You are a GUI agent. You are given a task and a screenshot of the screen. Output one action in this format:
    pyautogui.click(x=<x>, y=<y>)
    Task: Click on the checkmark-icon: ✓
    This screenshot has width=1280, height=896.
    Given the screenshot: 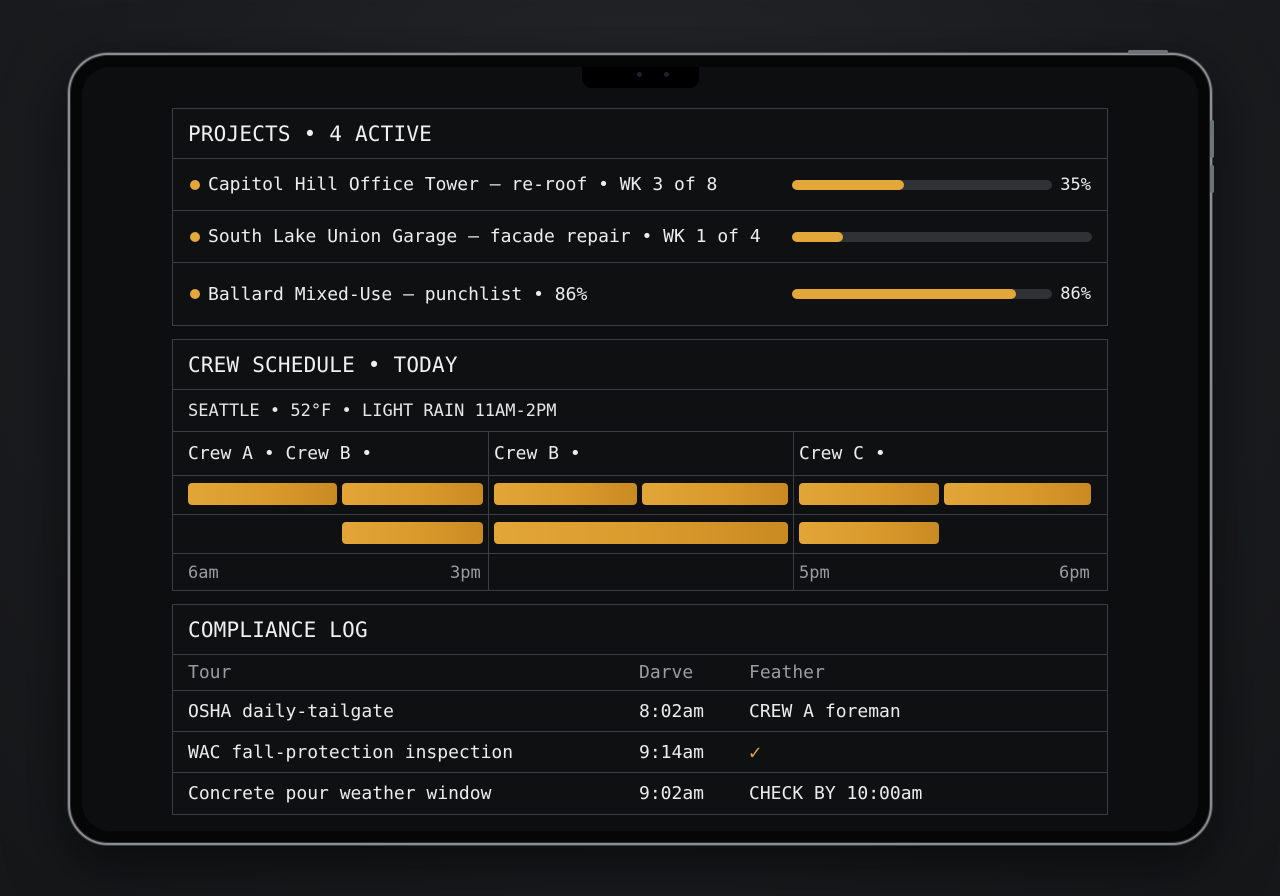 What is the action you would take?
    pyautogui.click(x=755, y=752)
    